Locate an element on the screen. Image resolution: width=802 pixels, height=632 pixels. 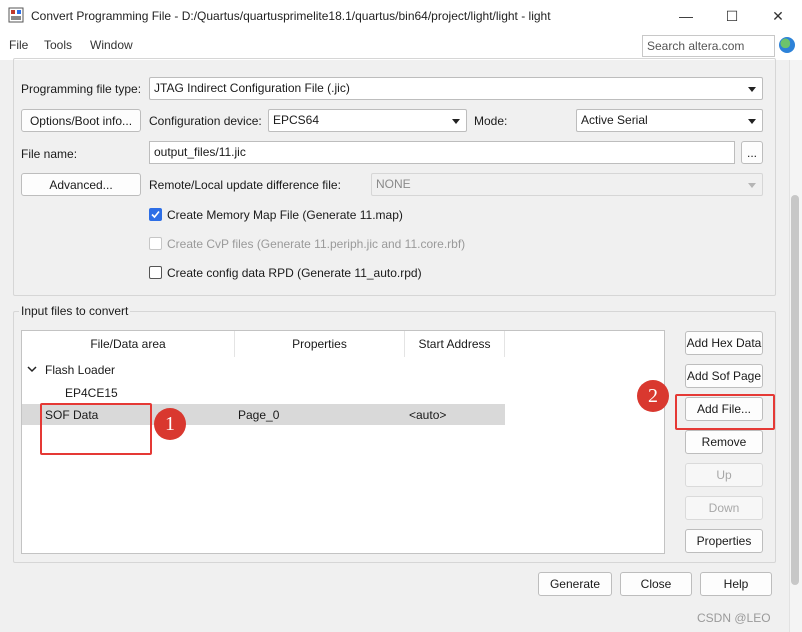
column-header-file: File/Data area is located at coordinates (128, 344).